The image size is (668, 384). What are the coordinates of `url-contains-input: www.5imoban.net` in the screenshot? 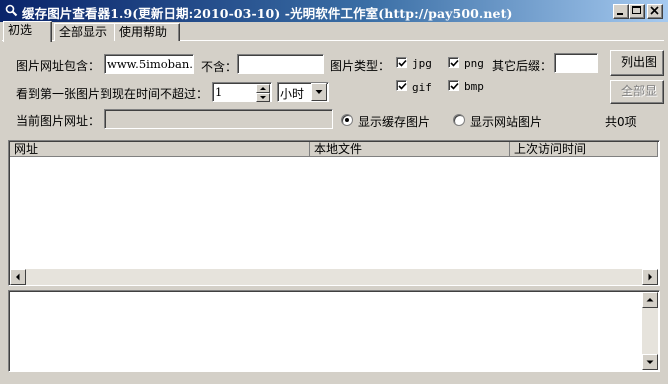 It's located at (149, 64).